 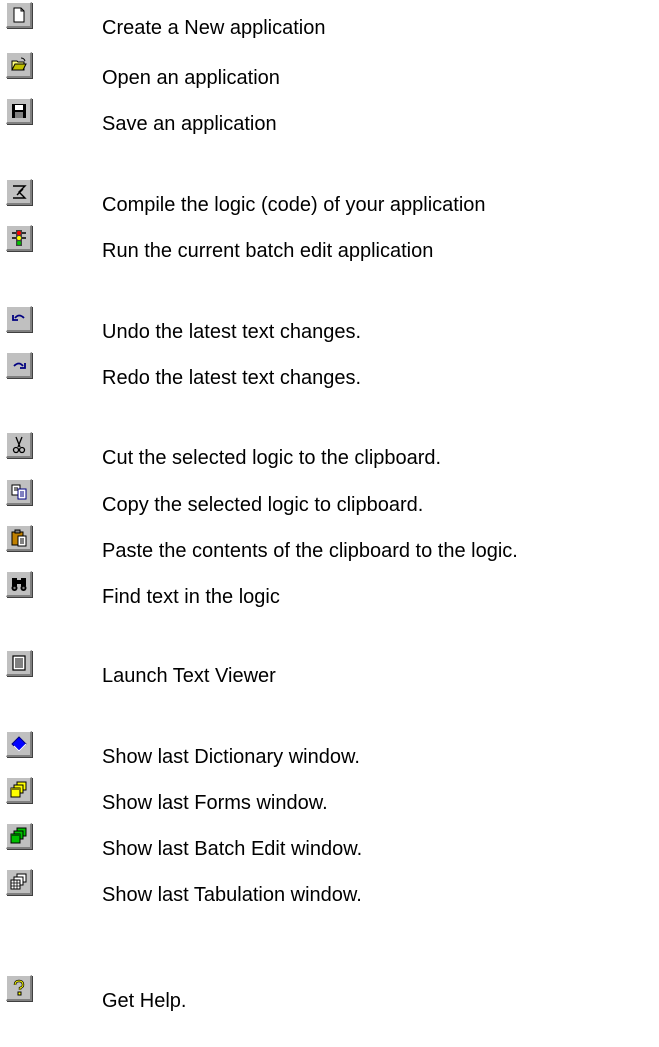 I want to click on row-undo: Undo the latest text changes., so click(x=329, y=324).